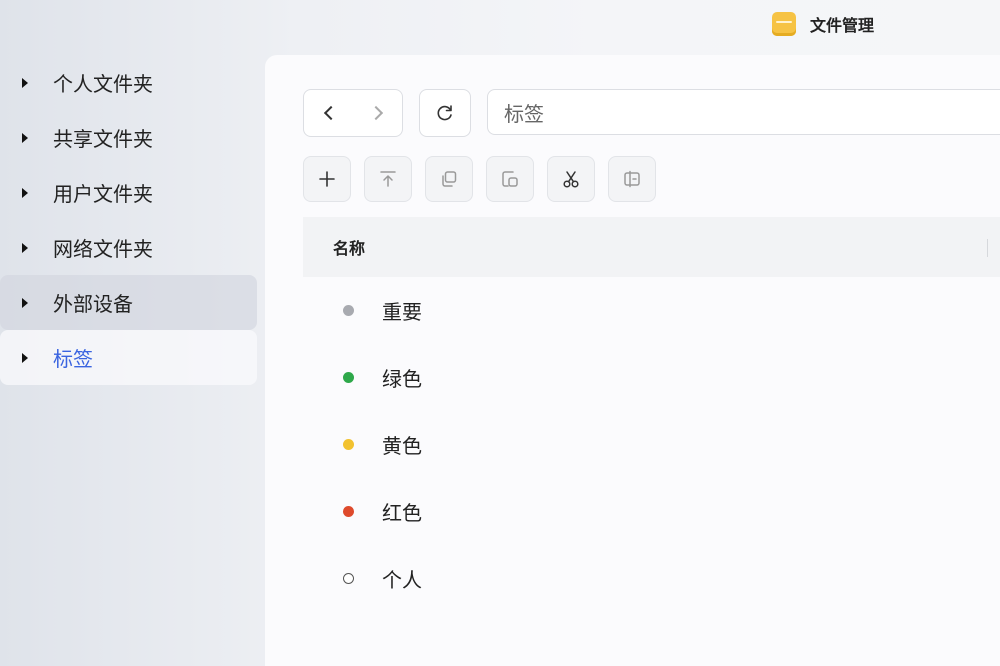 This screenshot has height=666, width=1000. What do you see at coordinates (651, 511) in the screenshot?
I see `list-item: 红色` at bounding box center [651, 511].